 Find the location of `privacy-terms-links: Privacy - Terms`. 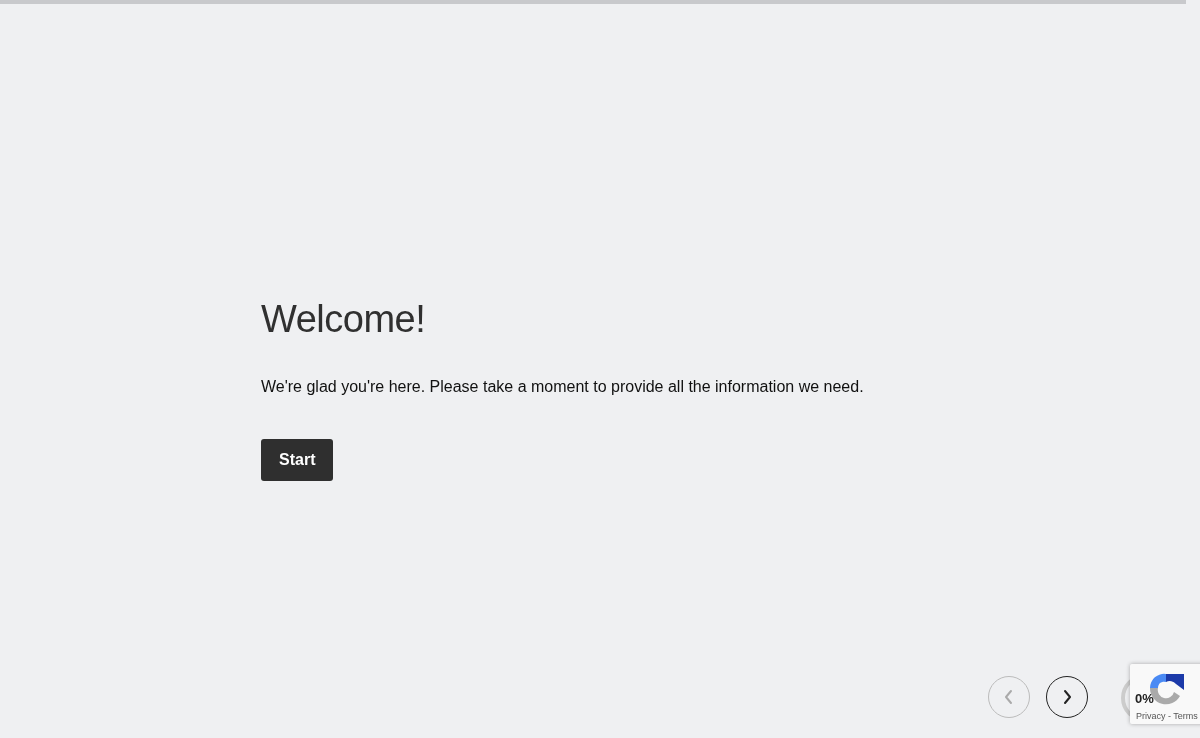

privacy-terms-links: Privacy - Terms is located at coordinates (1167, 717).